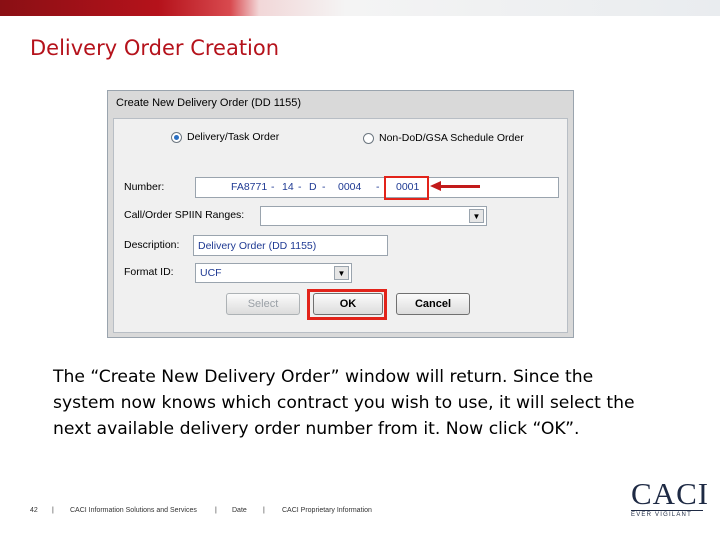 This screenshot has height=540, width=720. I want to click on call-order-select: ▼, so click(373, 216).